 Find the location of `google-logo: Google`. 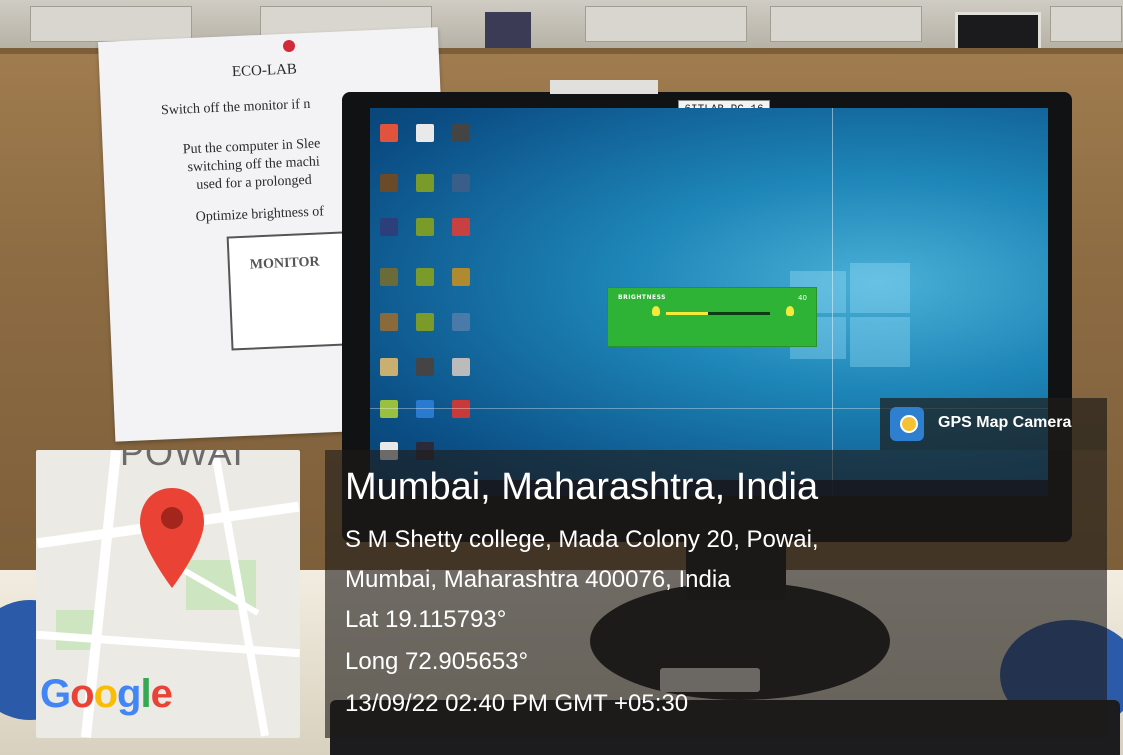

google-logo: Google is located at coordinates (106, 694).